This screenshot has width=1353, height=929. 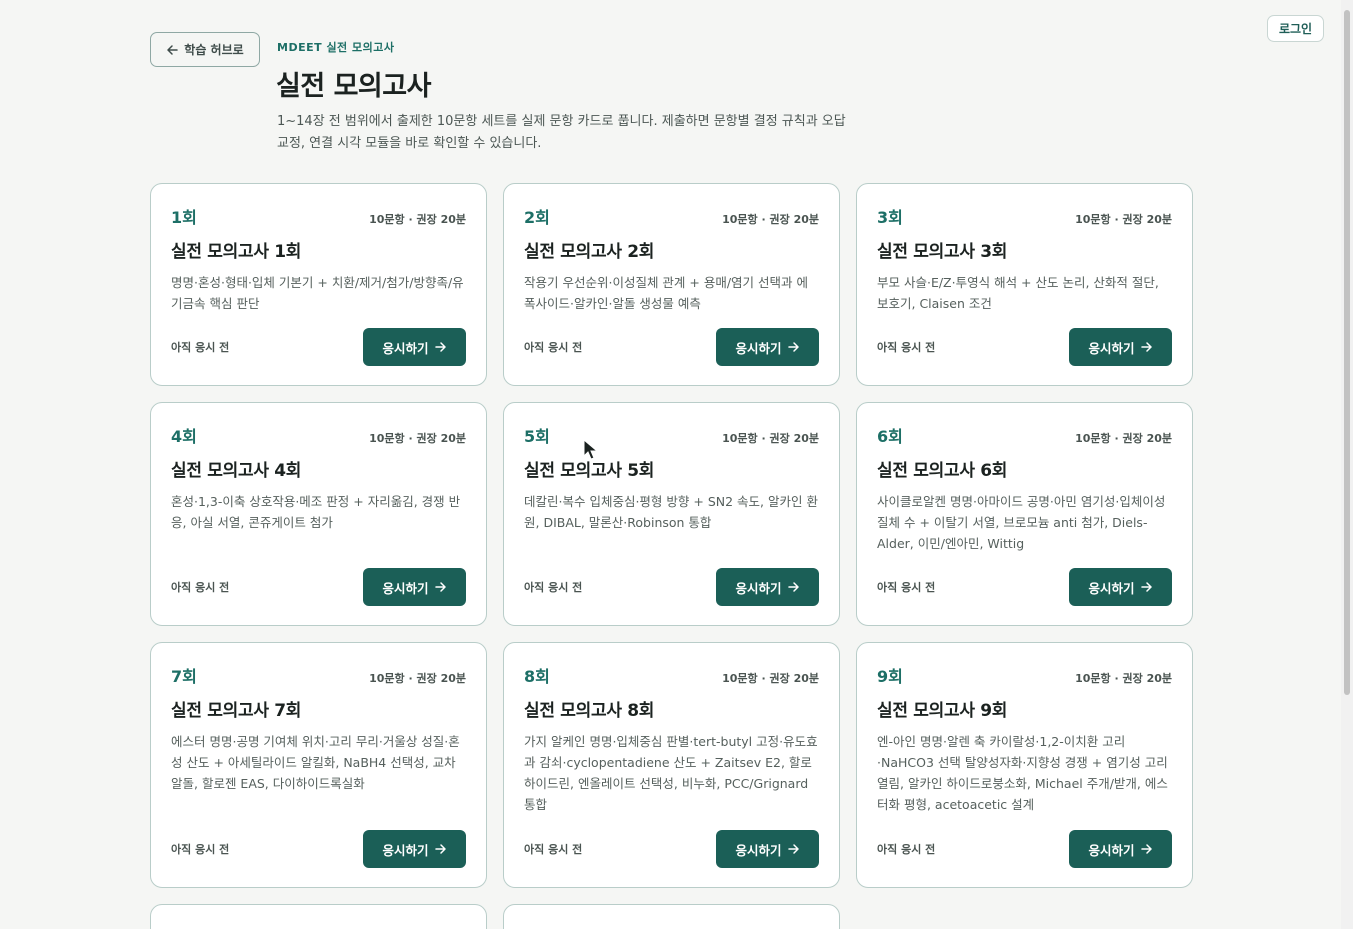 What do you see at coordinates (589, 471) in the screenshot?
I see `exam-title: 실전 모의고사 5회` at bounding box center [589, 471].